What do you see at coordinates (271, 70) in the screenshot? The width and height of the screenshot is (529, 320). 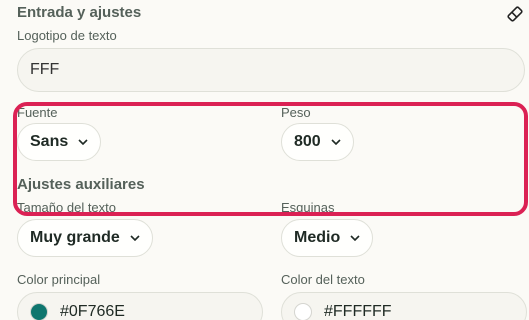 I see `logo-text-input: FFF` at bounding box center [271, 70].